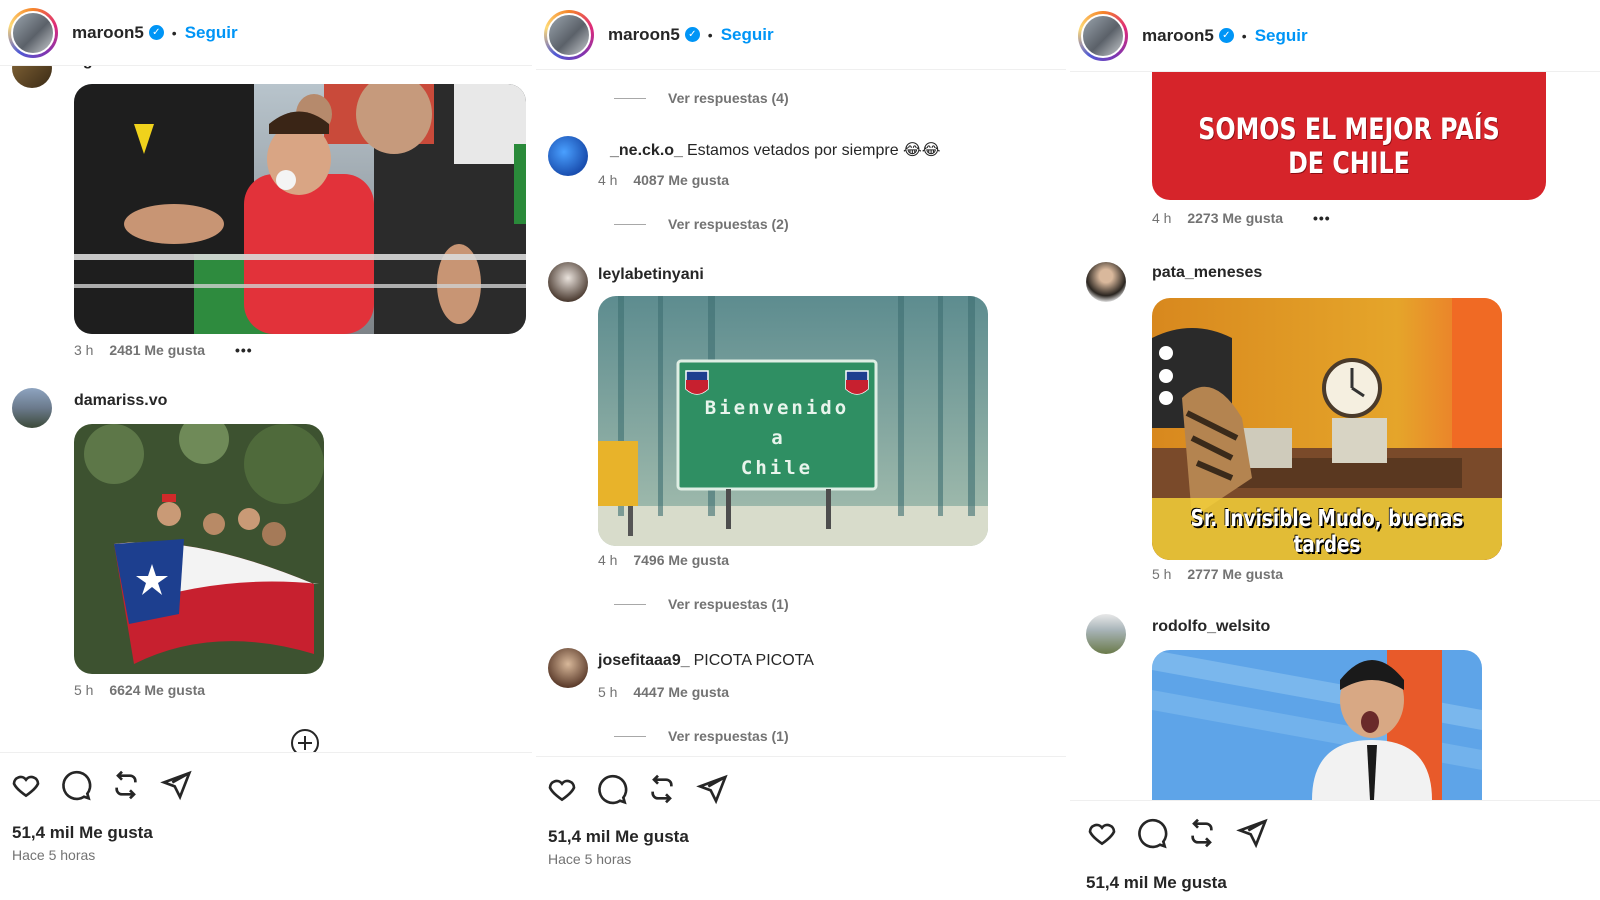 The image size is (1600, 900). What do you see at coordinates (1335, 850) in the screenshot?
I see `post-footer: 51,4 mil Me gusta` at bounding box center [1335, 850].